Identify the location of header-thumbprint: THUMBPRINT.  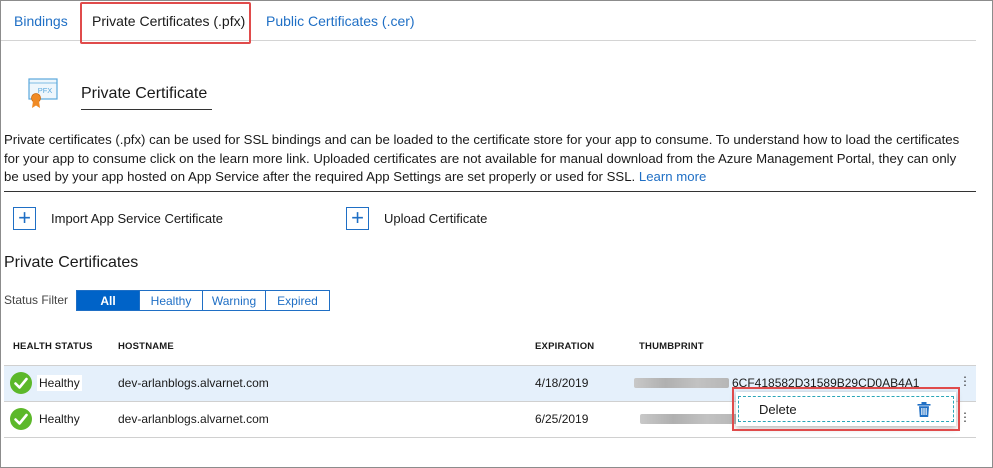
(671, 346).